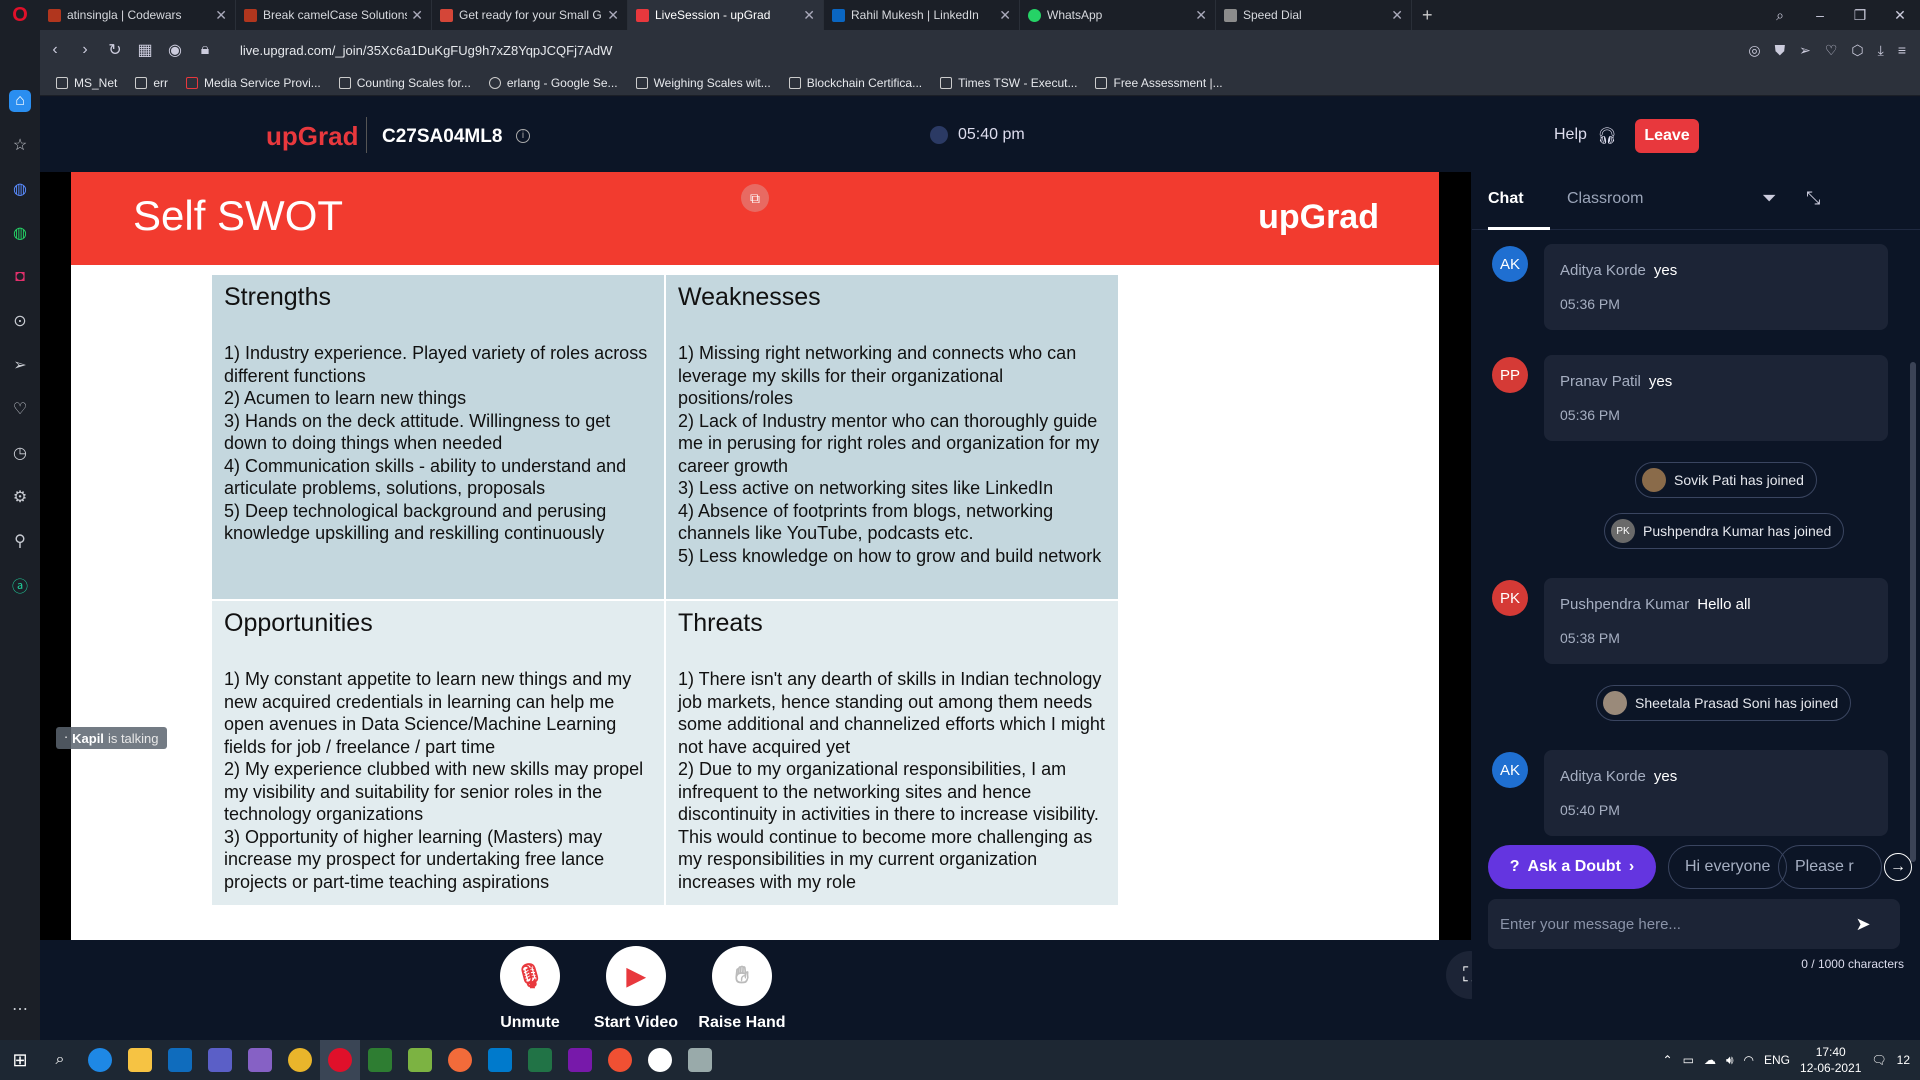  What do you see at coordinates (145, 50) in the screenshot?
I see `tab-grid-icon: ▦` at bounding box center [145, 50].